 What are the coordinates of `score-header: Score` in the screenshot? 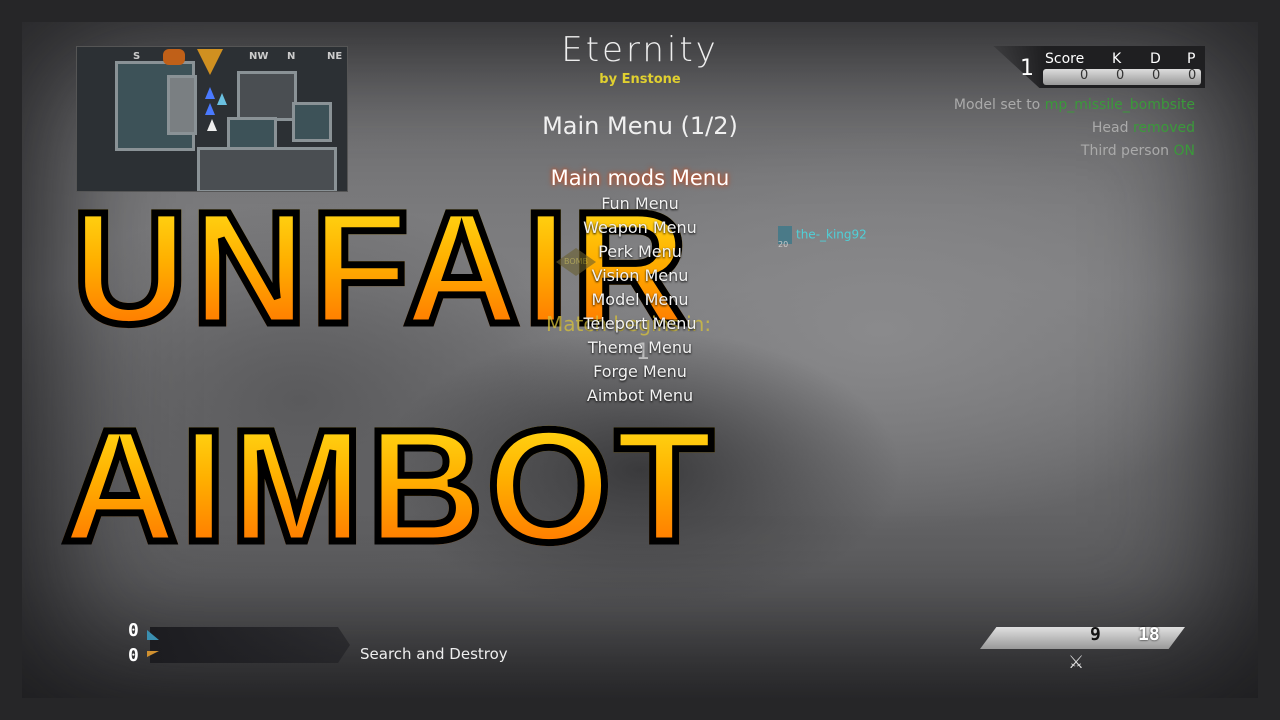 It's located at (1065, 59).